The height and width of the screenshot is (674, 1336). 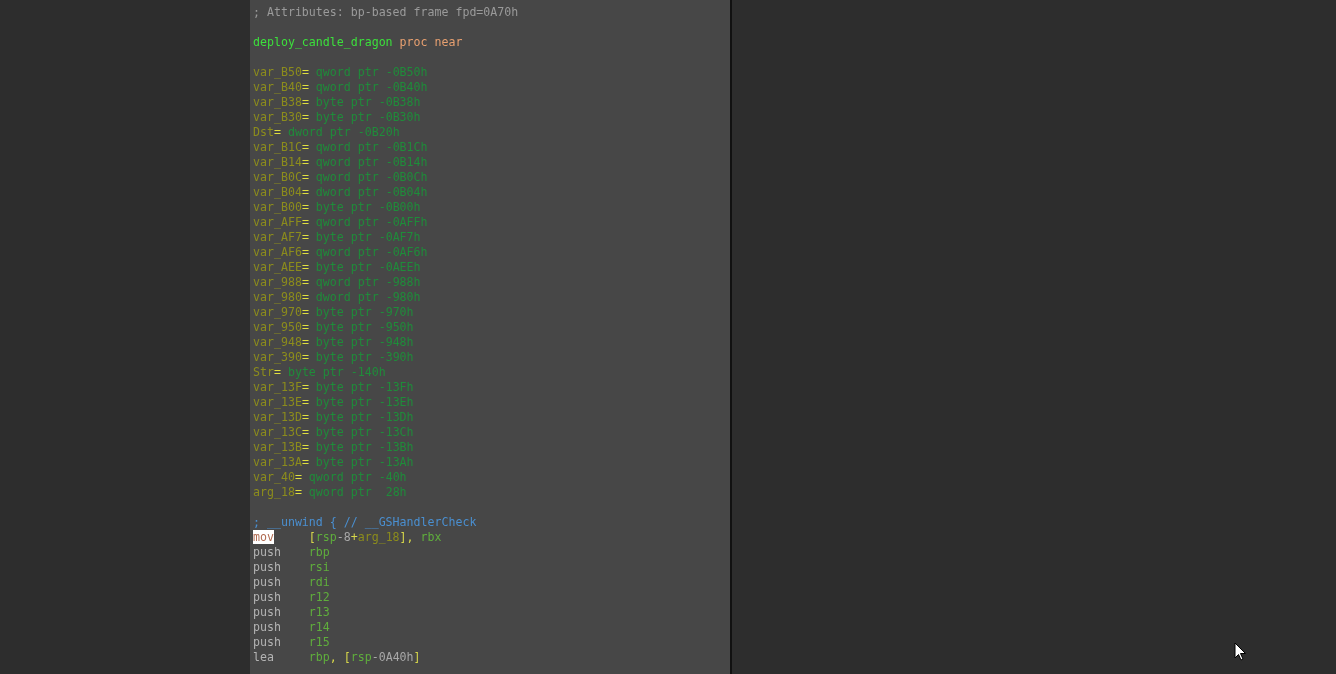 I want to click on stack-variable: var_B14= qword ptr -0B14h, so click(x=340, y=162).